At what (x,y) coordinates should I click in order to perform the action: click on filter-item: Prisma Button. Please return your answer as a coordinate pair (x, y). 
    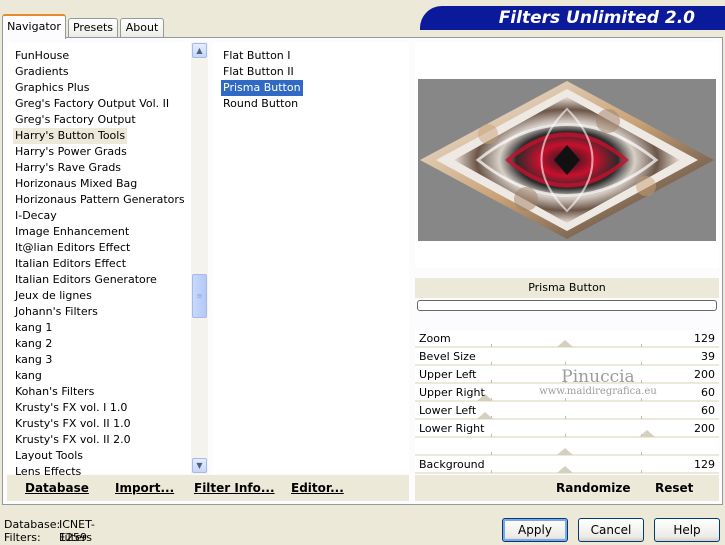
    Looking at the image, I should click on (262, 88).